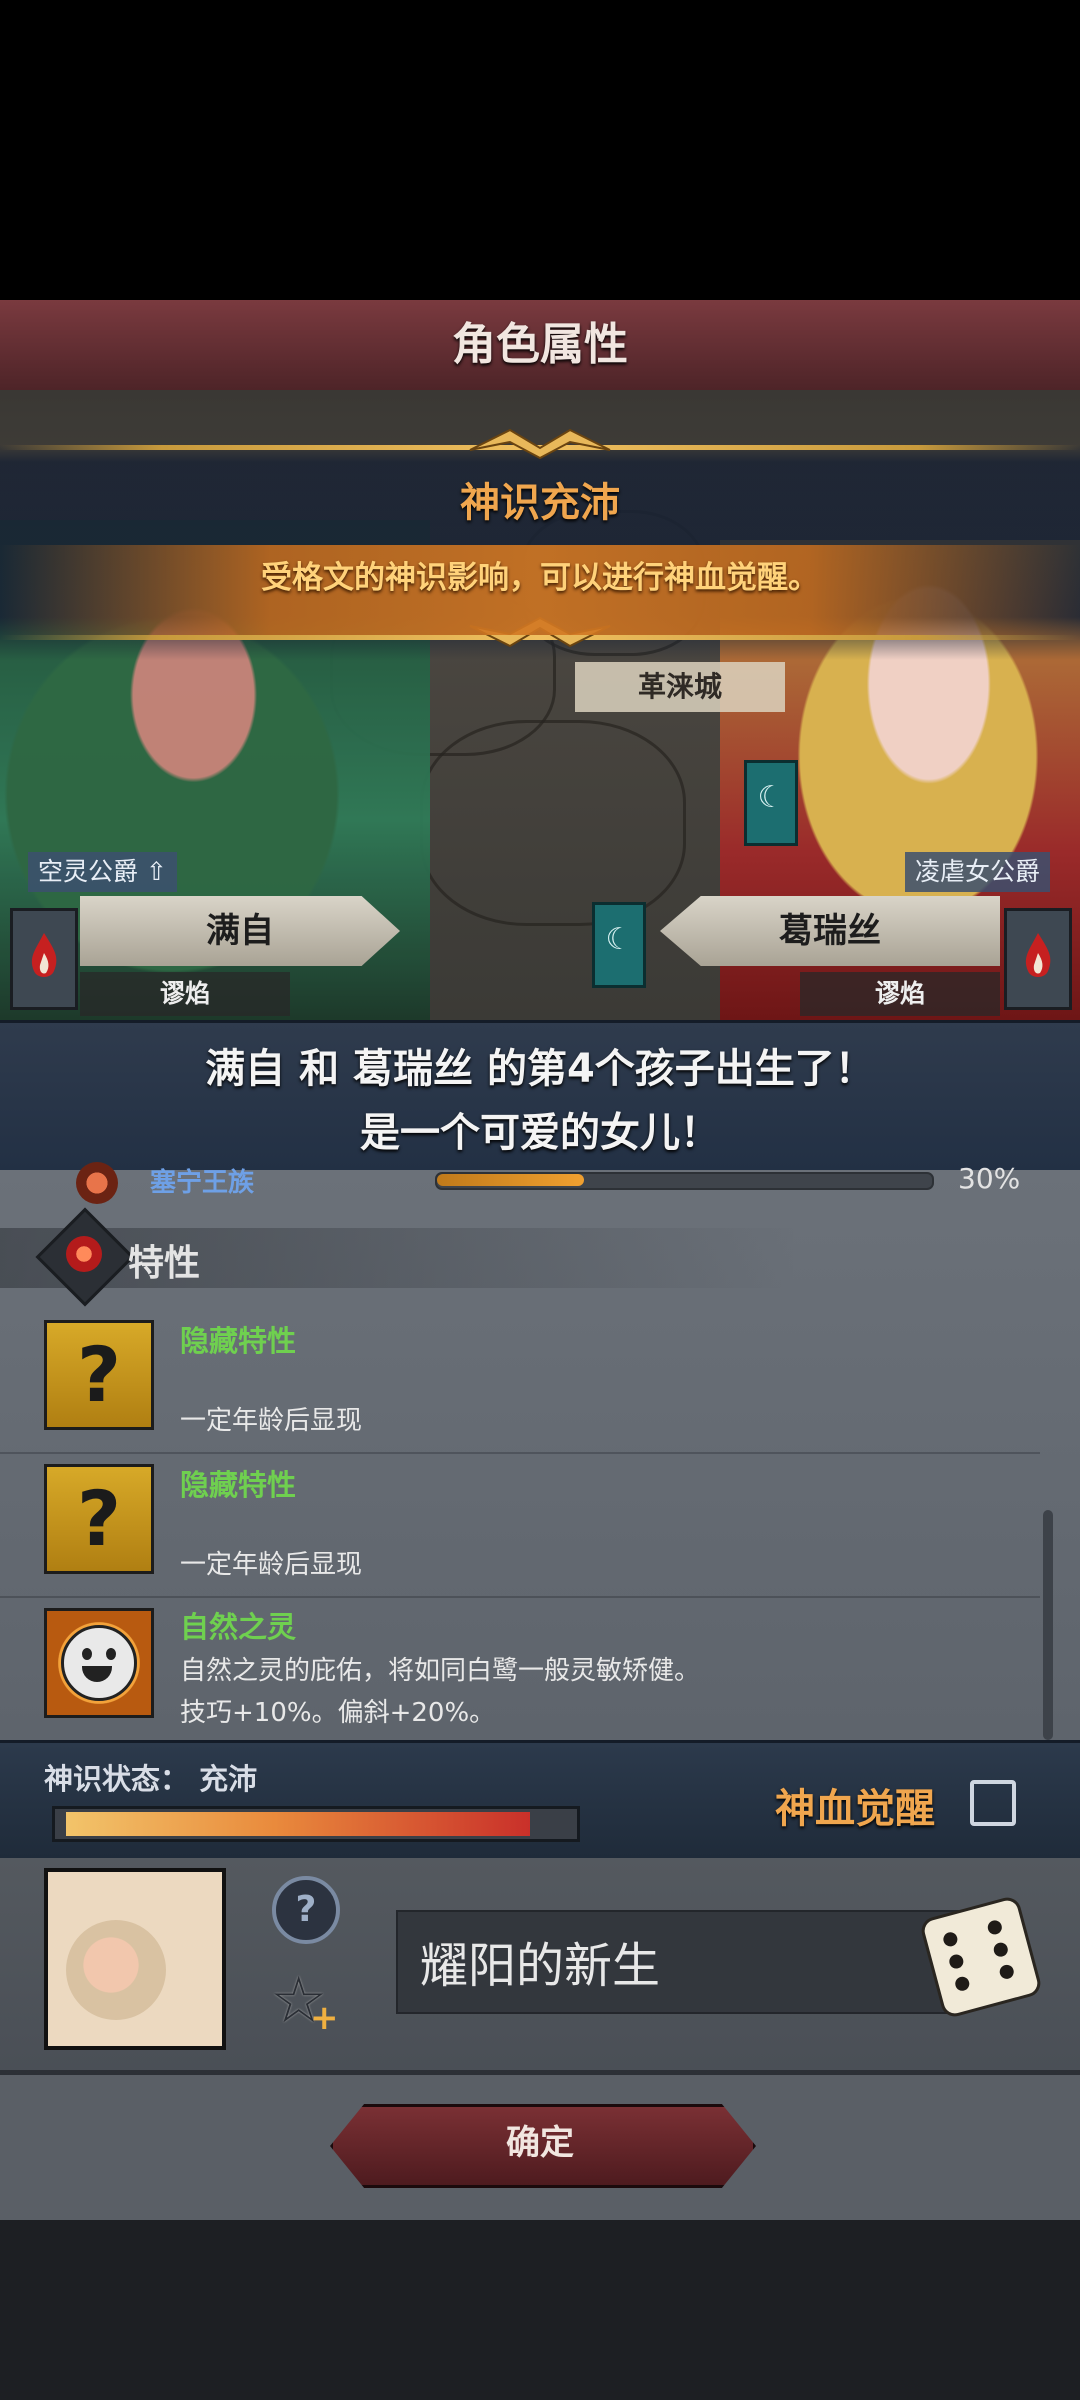 The height and width of the screenshot is (2400, 1080). What do you see at coordinates (116, 1970) in the screenshot?
I see `baby-face` at bounding box center [116, 1970].